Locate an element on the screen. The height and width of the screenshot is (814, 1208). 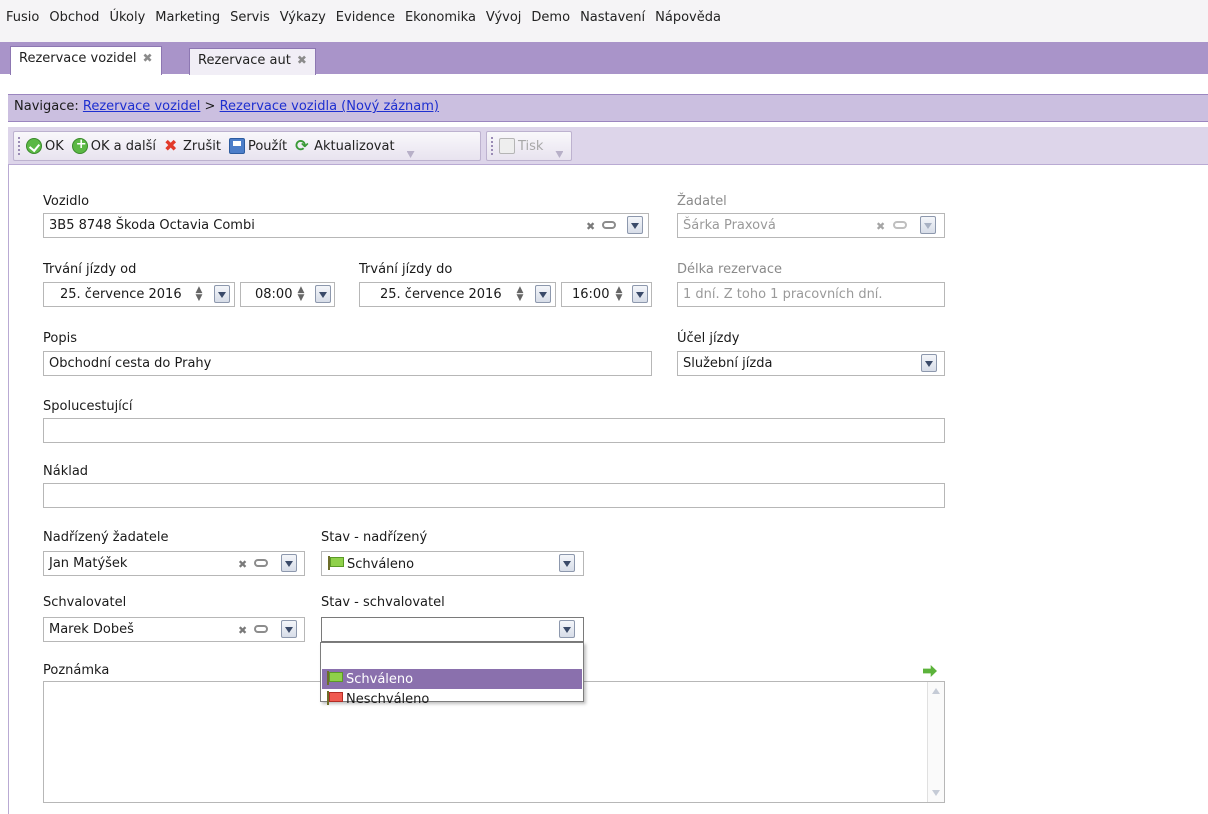
menu-marketing: Marketing is located at coordinates (187, 17).